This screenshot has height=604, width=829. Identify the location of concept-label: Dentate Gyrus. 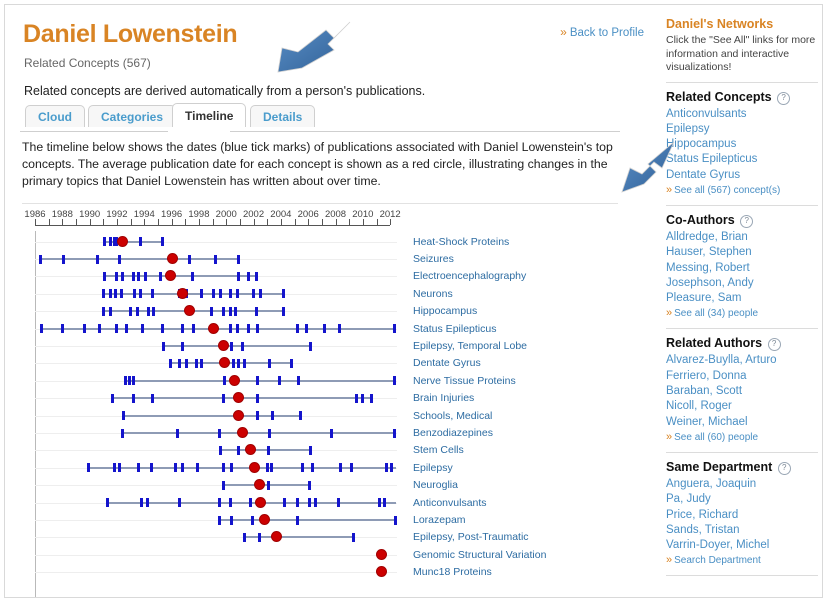
(447, 363).